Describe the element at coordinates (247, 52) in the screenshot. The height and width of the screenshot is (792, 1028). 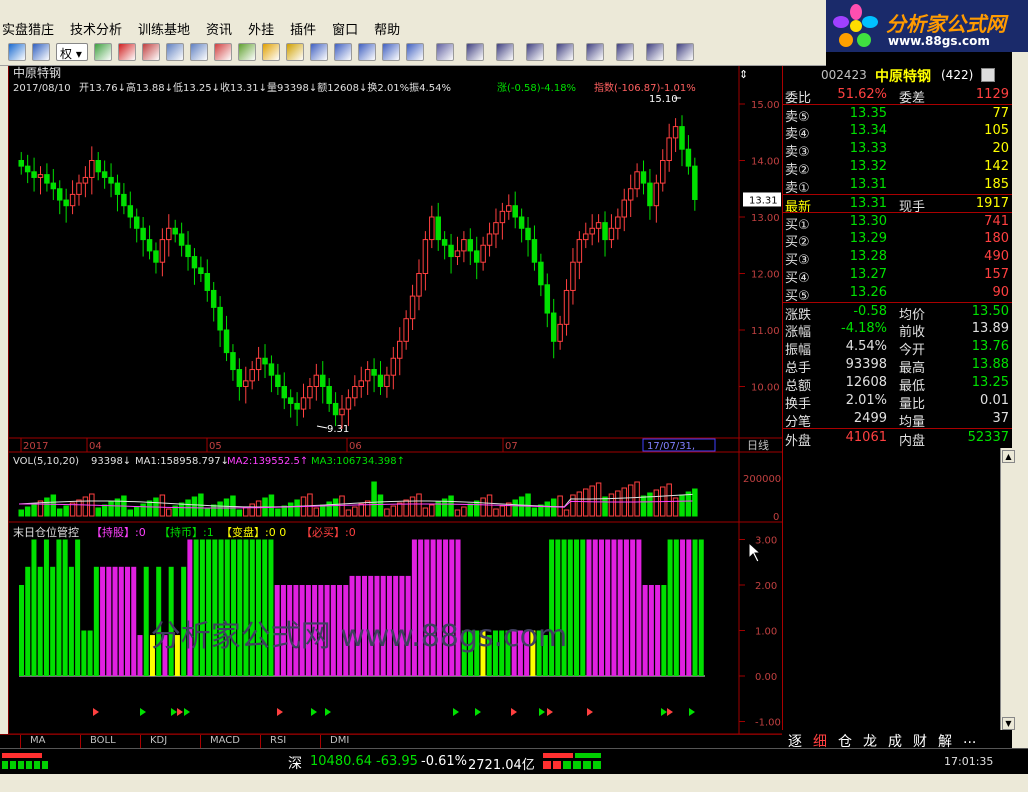
I see `money-icon` at that location.